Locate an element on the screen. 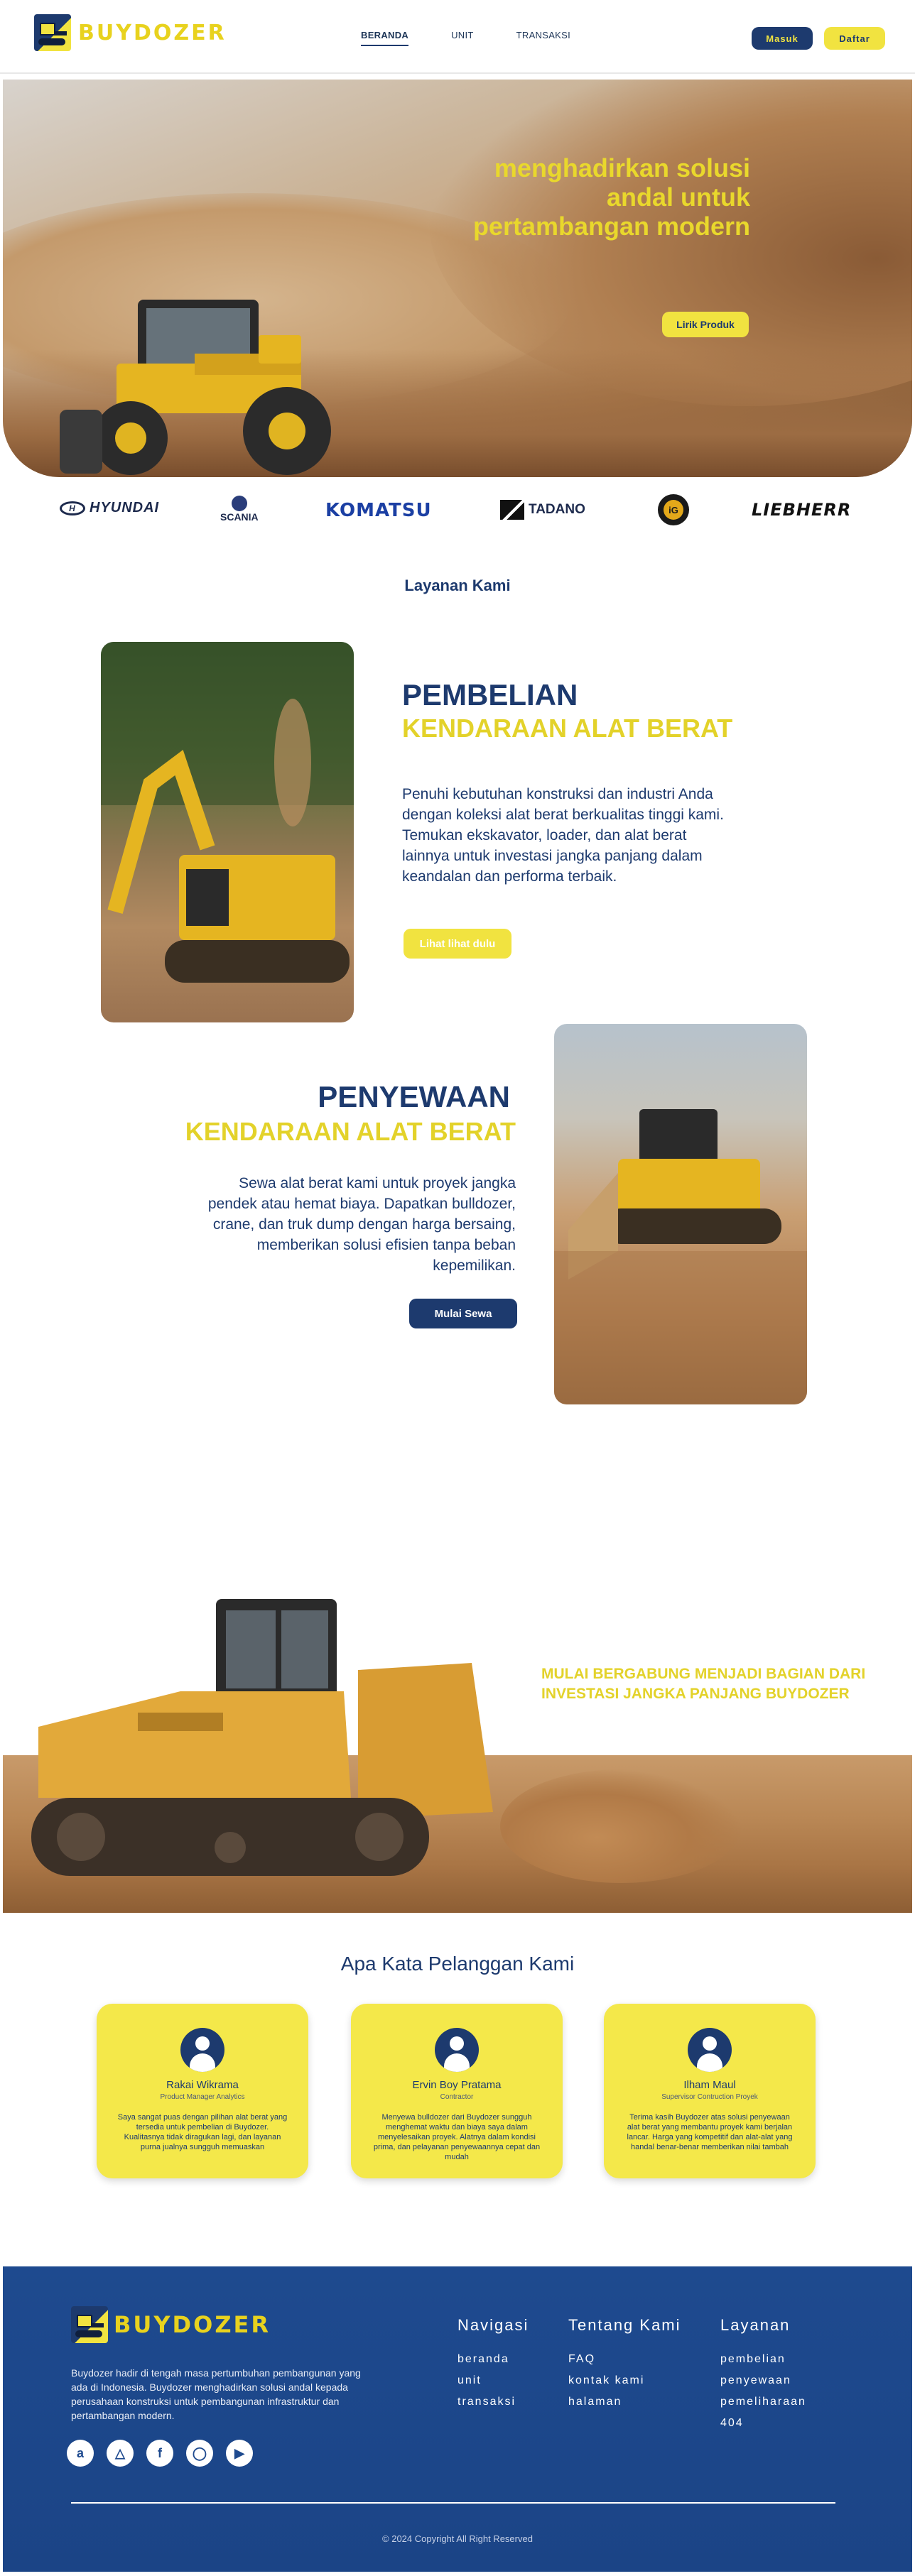  facebook-icon: f is located at coordinates (159, 2453).